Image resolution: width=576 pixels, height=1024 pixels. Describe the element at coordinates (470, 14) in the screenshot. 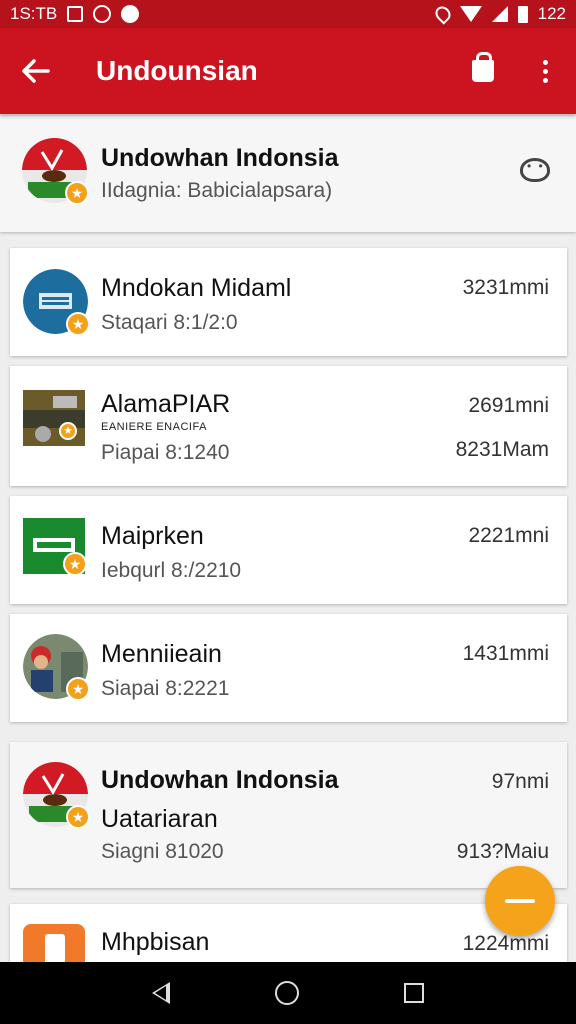

I see `wifi-icon` at that location.